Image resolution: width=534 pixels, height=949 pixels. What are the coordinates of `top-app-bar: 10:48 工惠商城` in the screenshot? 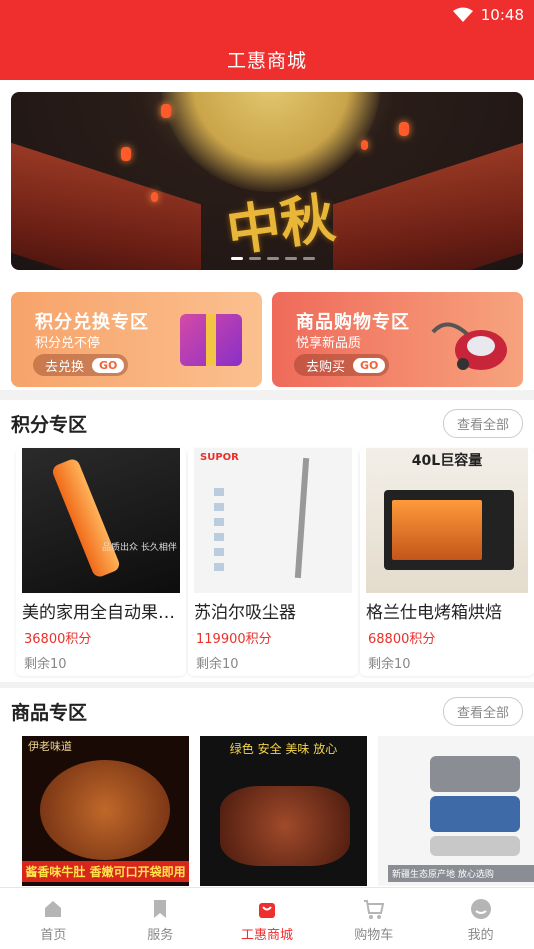 It's located at (267, 40).